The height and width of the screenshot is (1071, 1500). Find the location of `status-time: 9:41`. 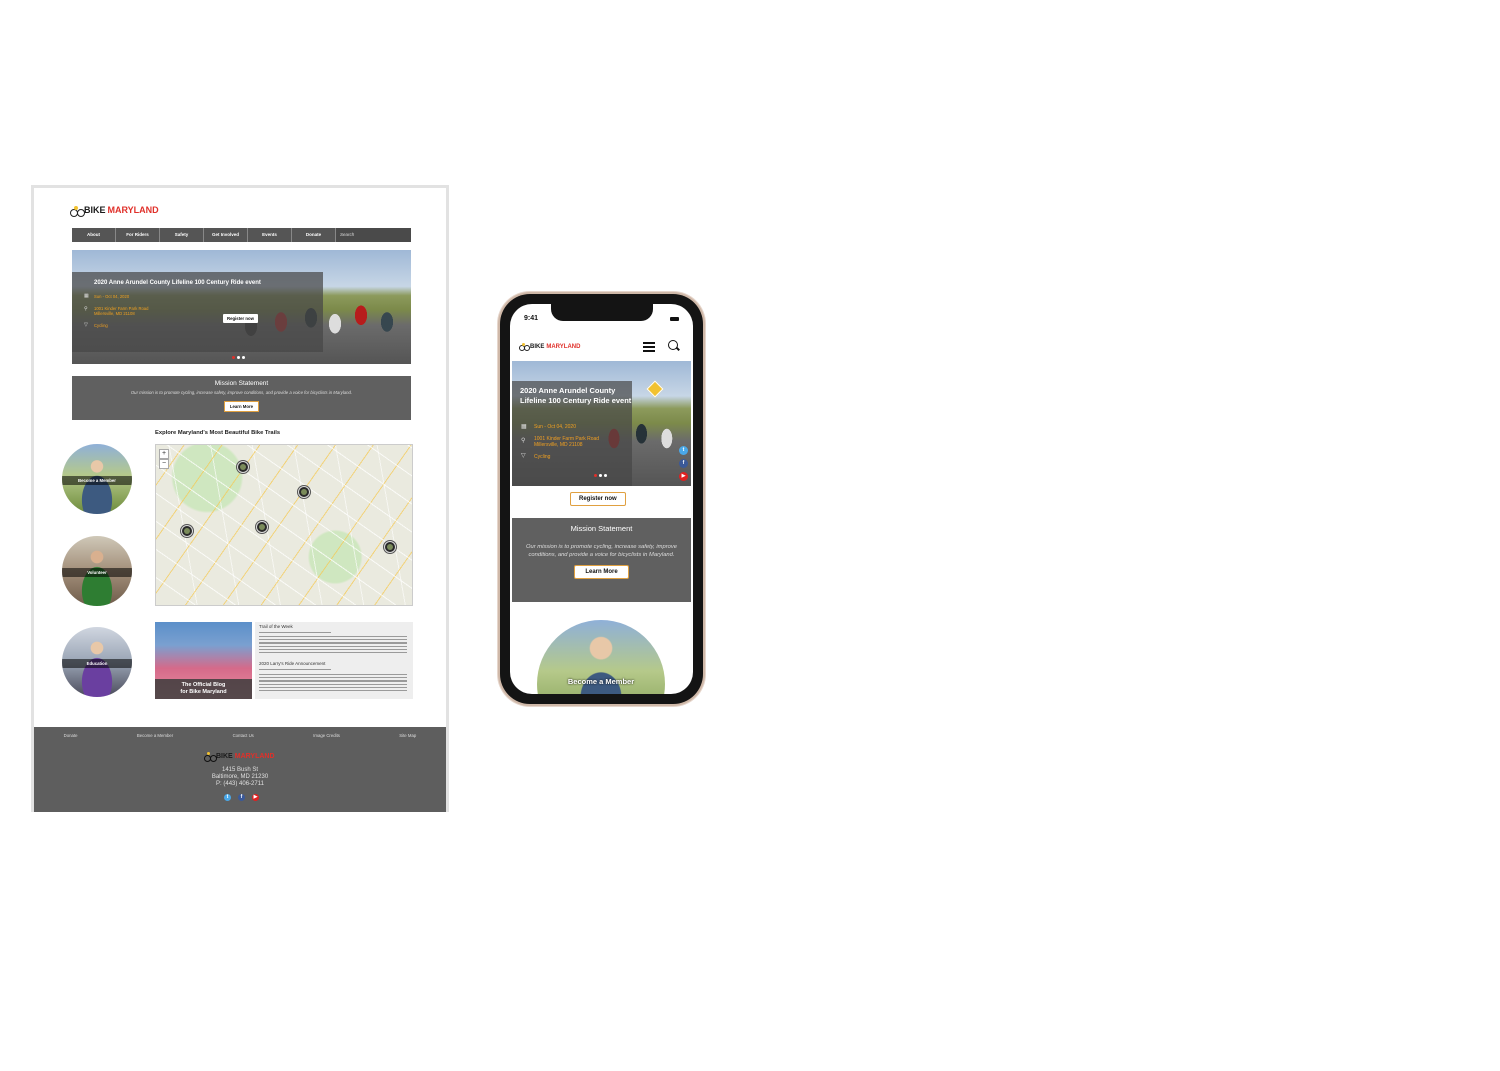

status-time: 9:41 is located at coordinates (531, 318).